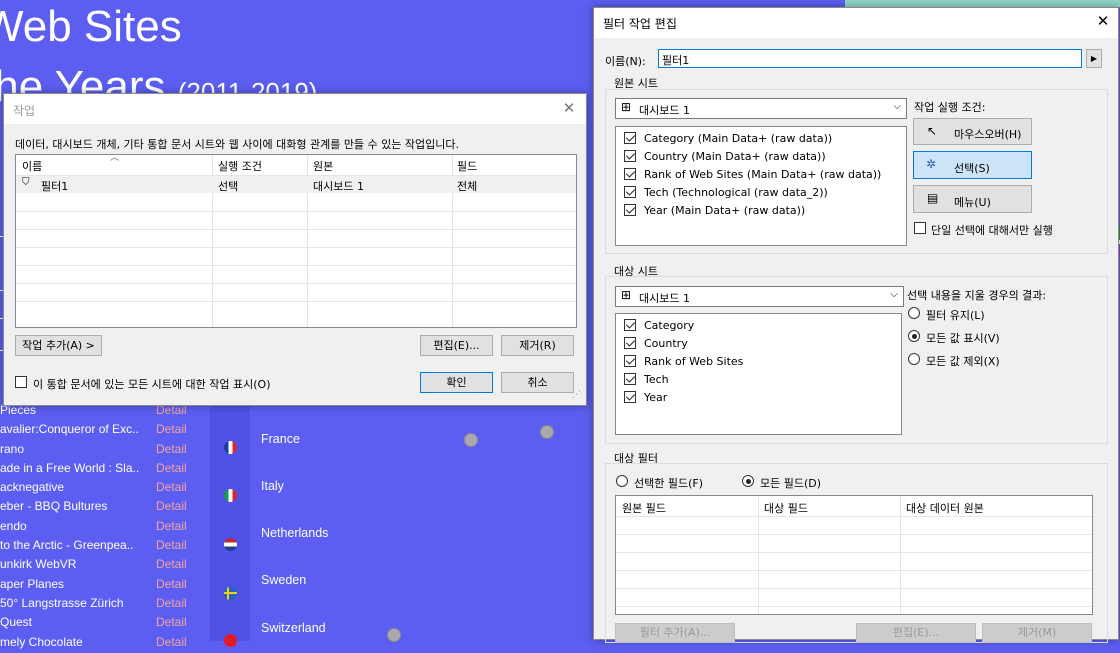 Image resolution: width=1120 pixels, height=653 pixels. What do you see at coordinates (58, 345) in the screenshot?
I see `add-action-button: 작업 추가(A) >` at bounding box center [58, 345].